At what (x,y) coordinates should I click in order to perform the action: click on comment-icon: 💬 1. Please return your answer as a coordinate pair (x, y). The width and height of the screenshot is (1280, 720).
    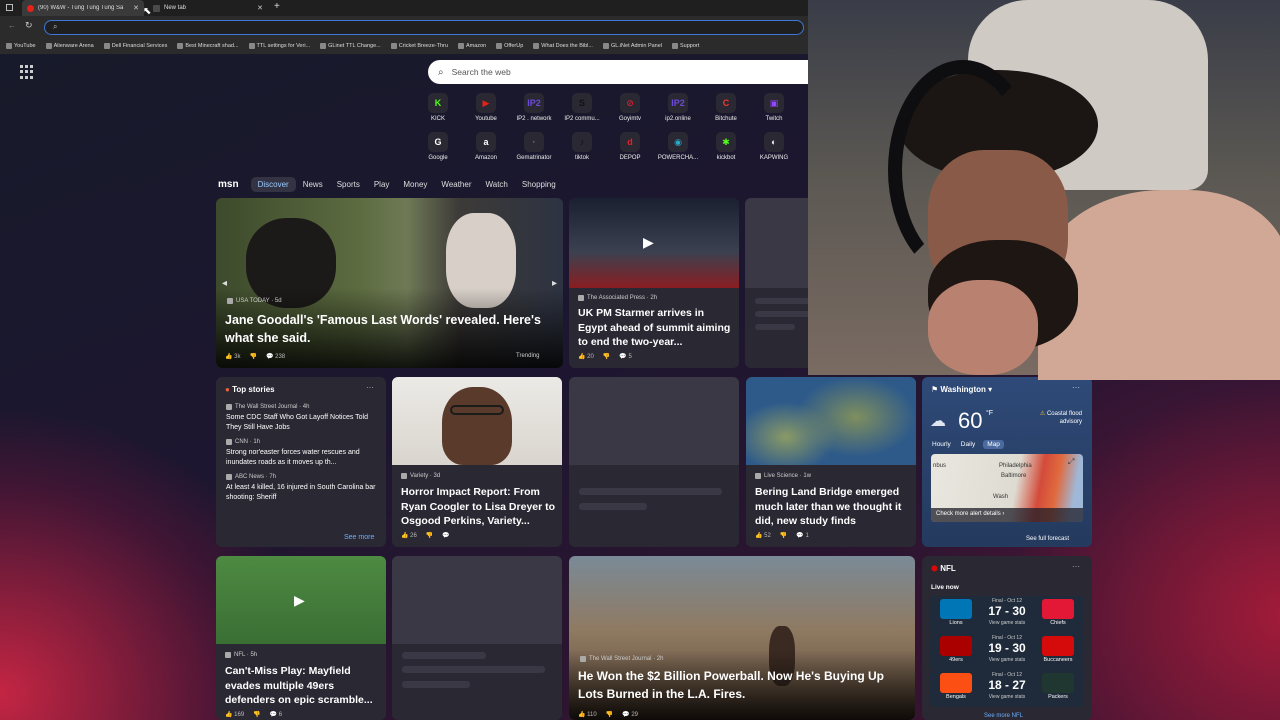
    Looking at the image, I should click on (802, 535).